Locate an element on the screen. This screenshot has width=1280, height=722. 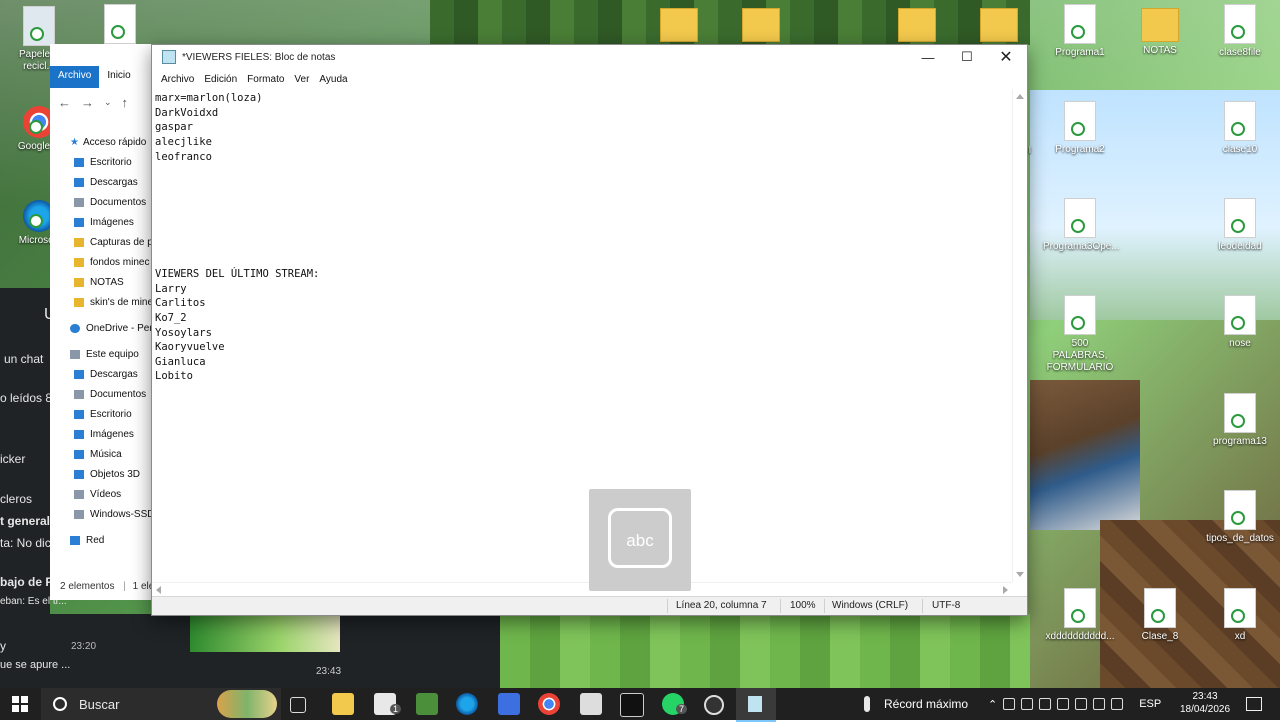
sidebar-item-label: Vídeos is located at coordinates (106, 494).